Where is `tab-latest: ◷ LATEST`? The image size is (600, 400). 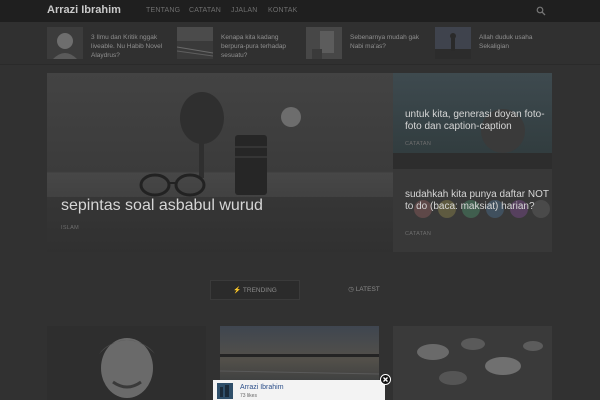
tab-latest: ◷ LATEST is located at coordinates (364, 290).